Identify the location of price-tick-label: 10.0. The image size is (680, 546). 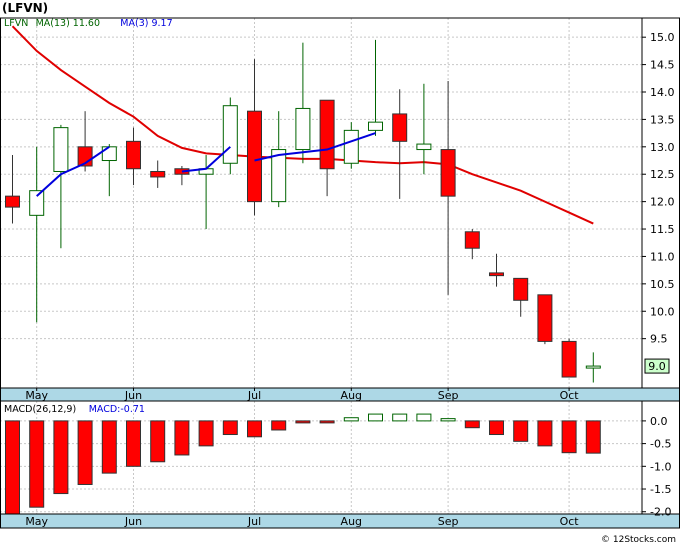
(662, 311).